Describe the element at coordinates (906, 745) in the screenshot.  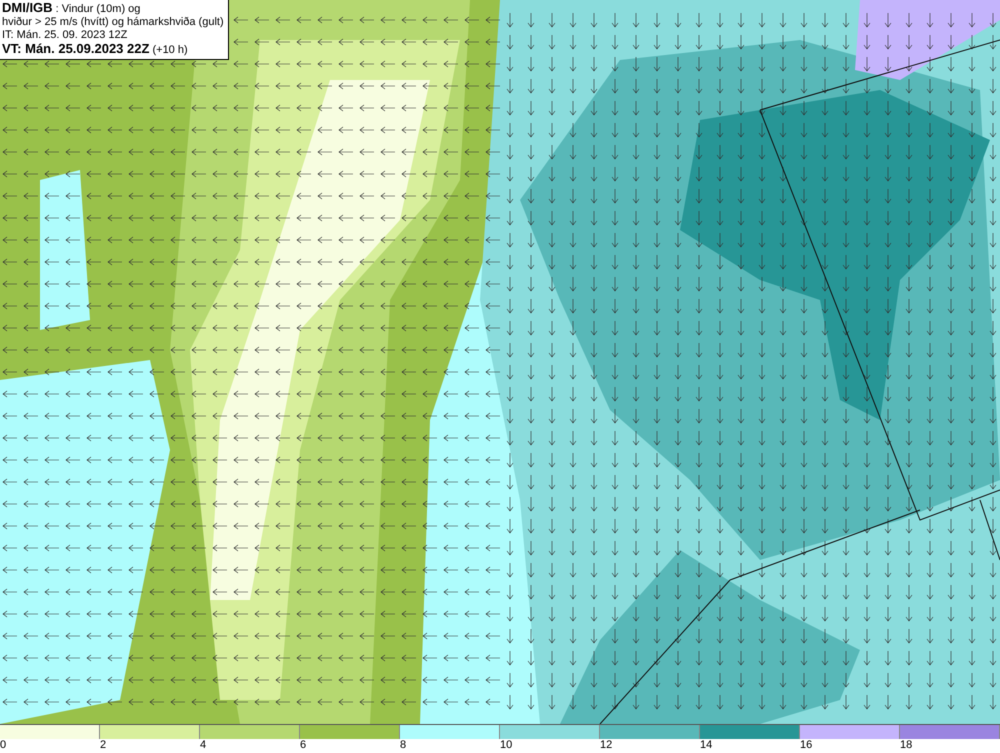
I see `legend-label: 18` at that location.